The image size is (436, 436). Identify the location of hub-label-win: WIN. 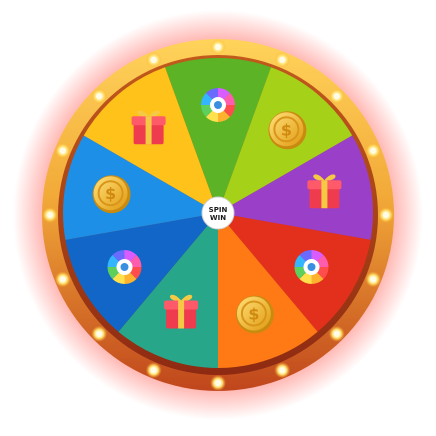
(218, 218).